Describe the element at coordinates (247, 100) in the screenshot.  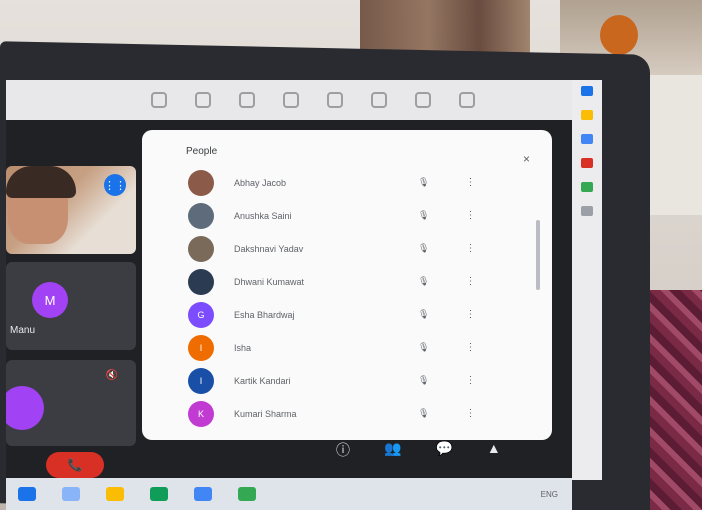
I see `eraser-icon` at that location.